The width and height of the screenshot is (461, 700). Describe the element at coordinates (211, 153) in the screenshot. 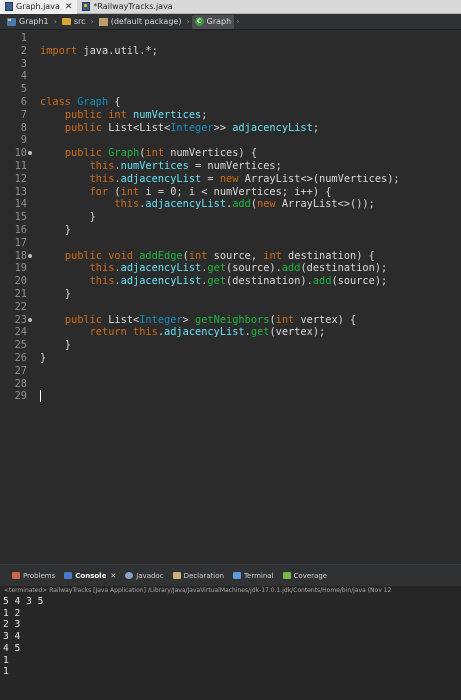

I see `code-token: numVertices) {` at that location.